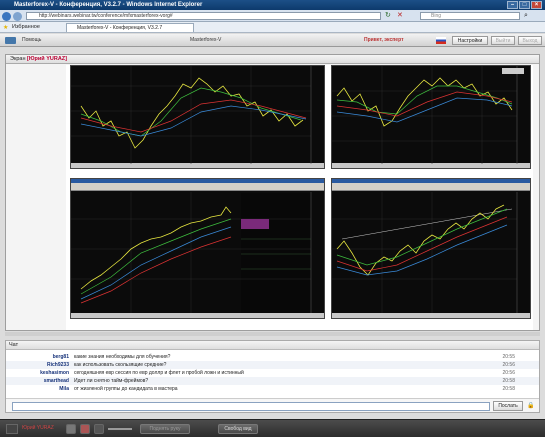  What do you see at coordinates (251, 406) in the screenshot?
I see `chat-input` at bounding box center [251, 406].